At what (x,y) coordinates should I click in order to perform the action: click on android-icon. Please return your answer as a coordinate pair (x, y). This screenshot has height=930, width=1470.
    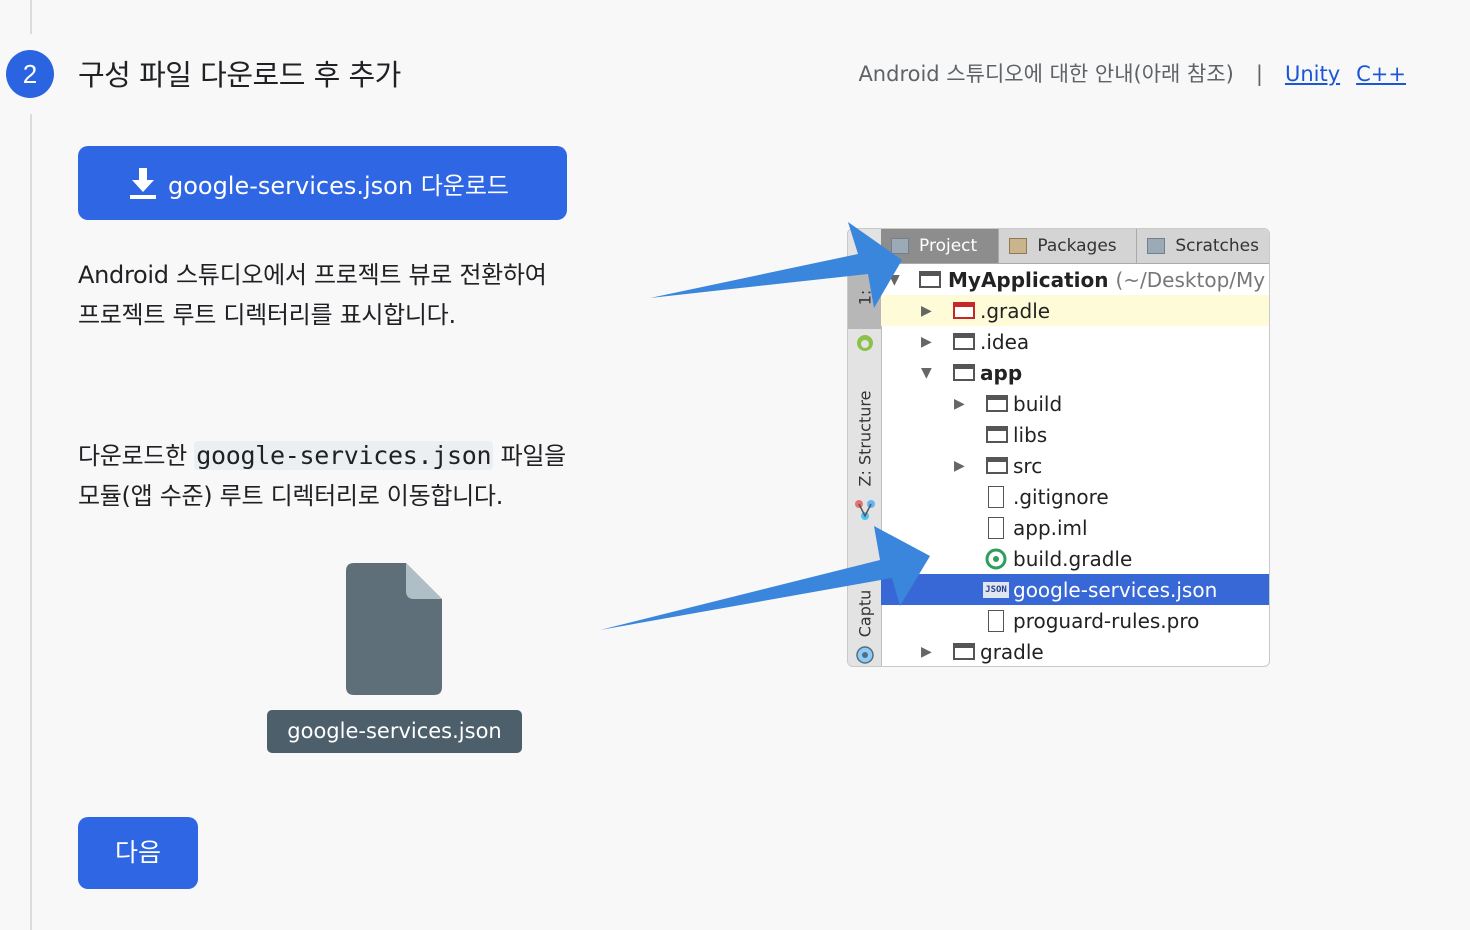
    Looking at the image, I should click on (865, 343).